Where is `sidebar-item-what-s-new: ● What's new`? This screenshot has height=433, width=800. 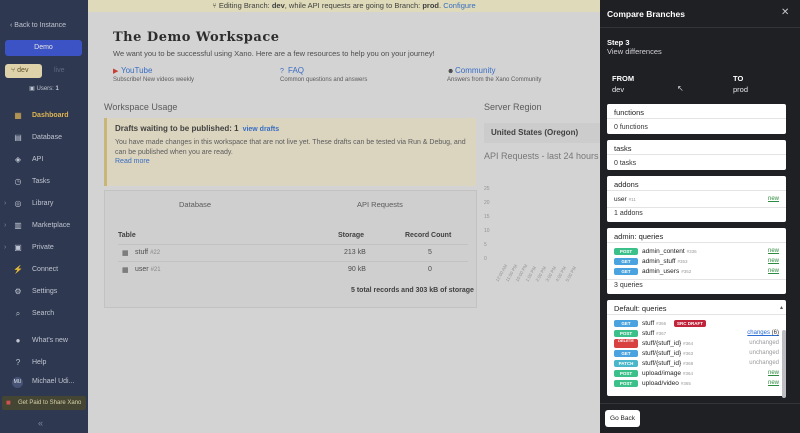 sidebar-item-what-s-new: ● What's new is located at coordinates (44, 341).